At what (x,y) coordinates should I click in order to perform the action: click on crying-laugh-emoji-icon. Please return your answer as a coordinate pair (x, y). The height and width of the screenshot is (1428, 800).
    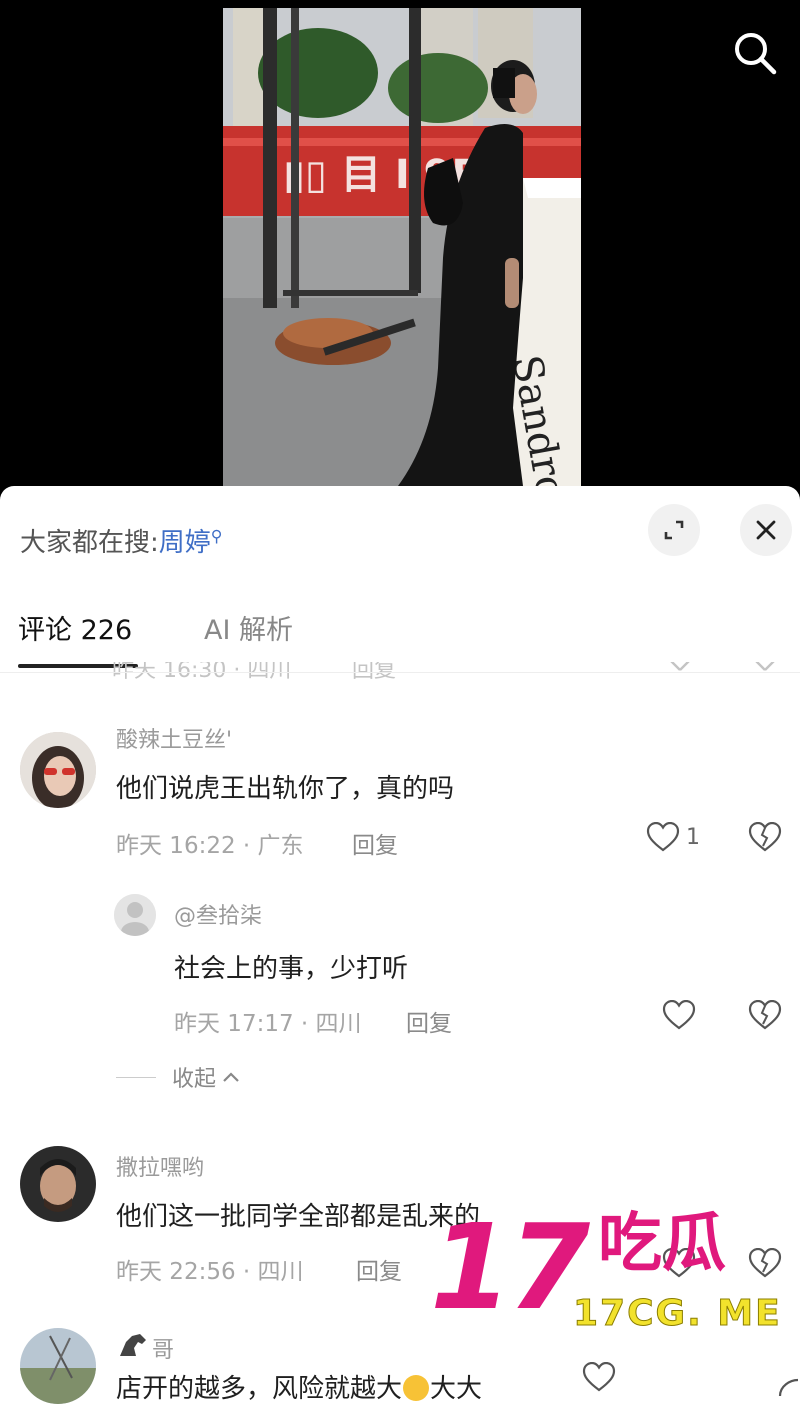
    Looking at the image, I should click on (416, 1388).